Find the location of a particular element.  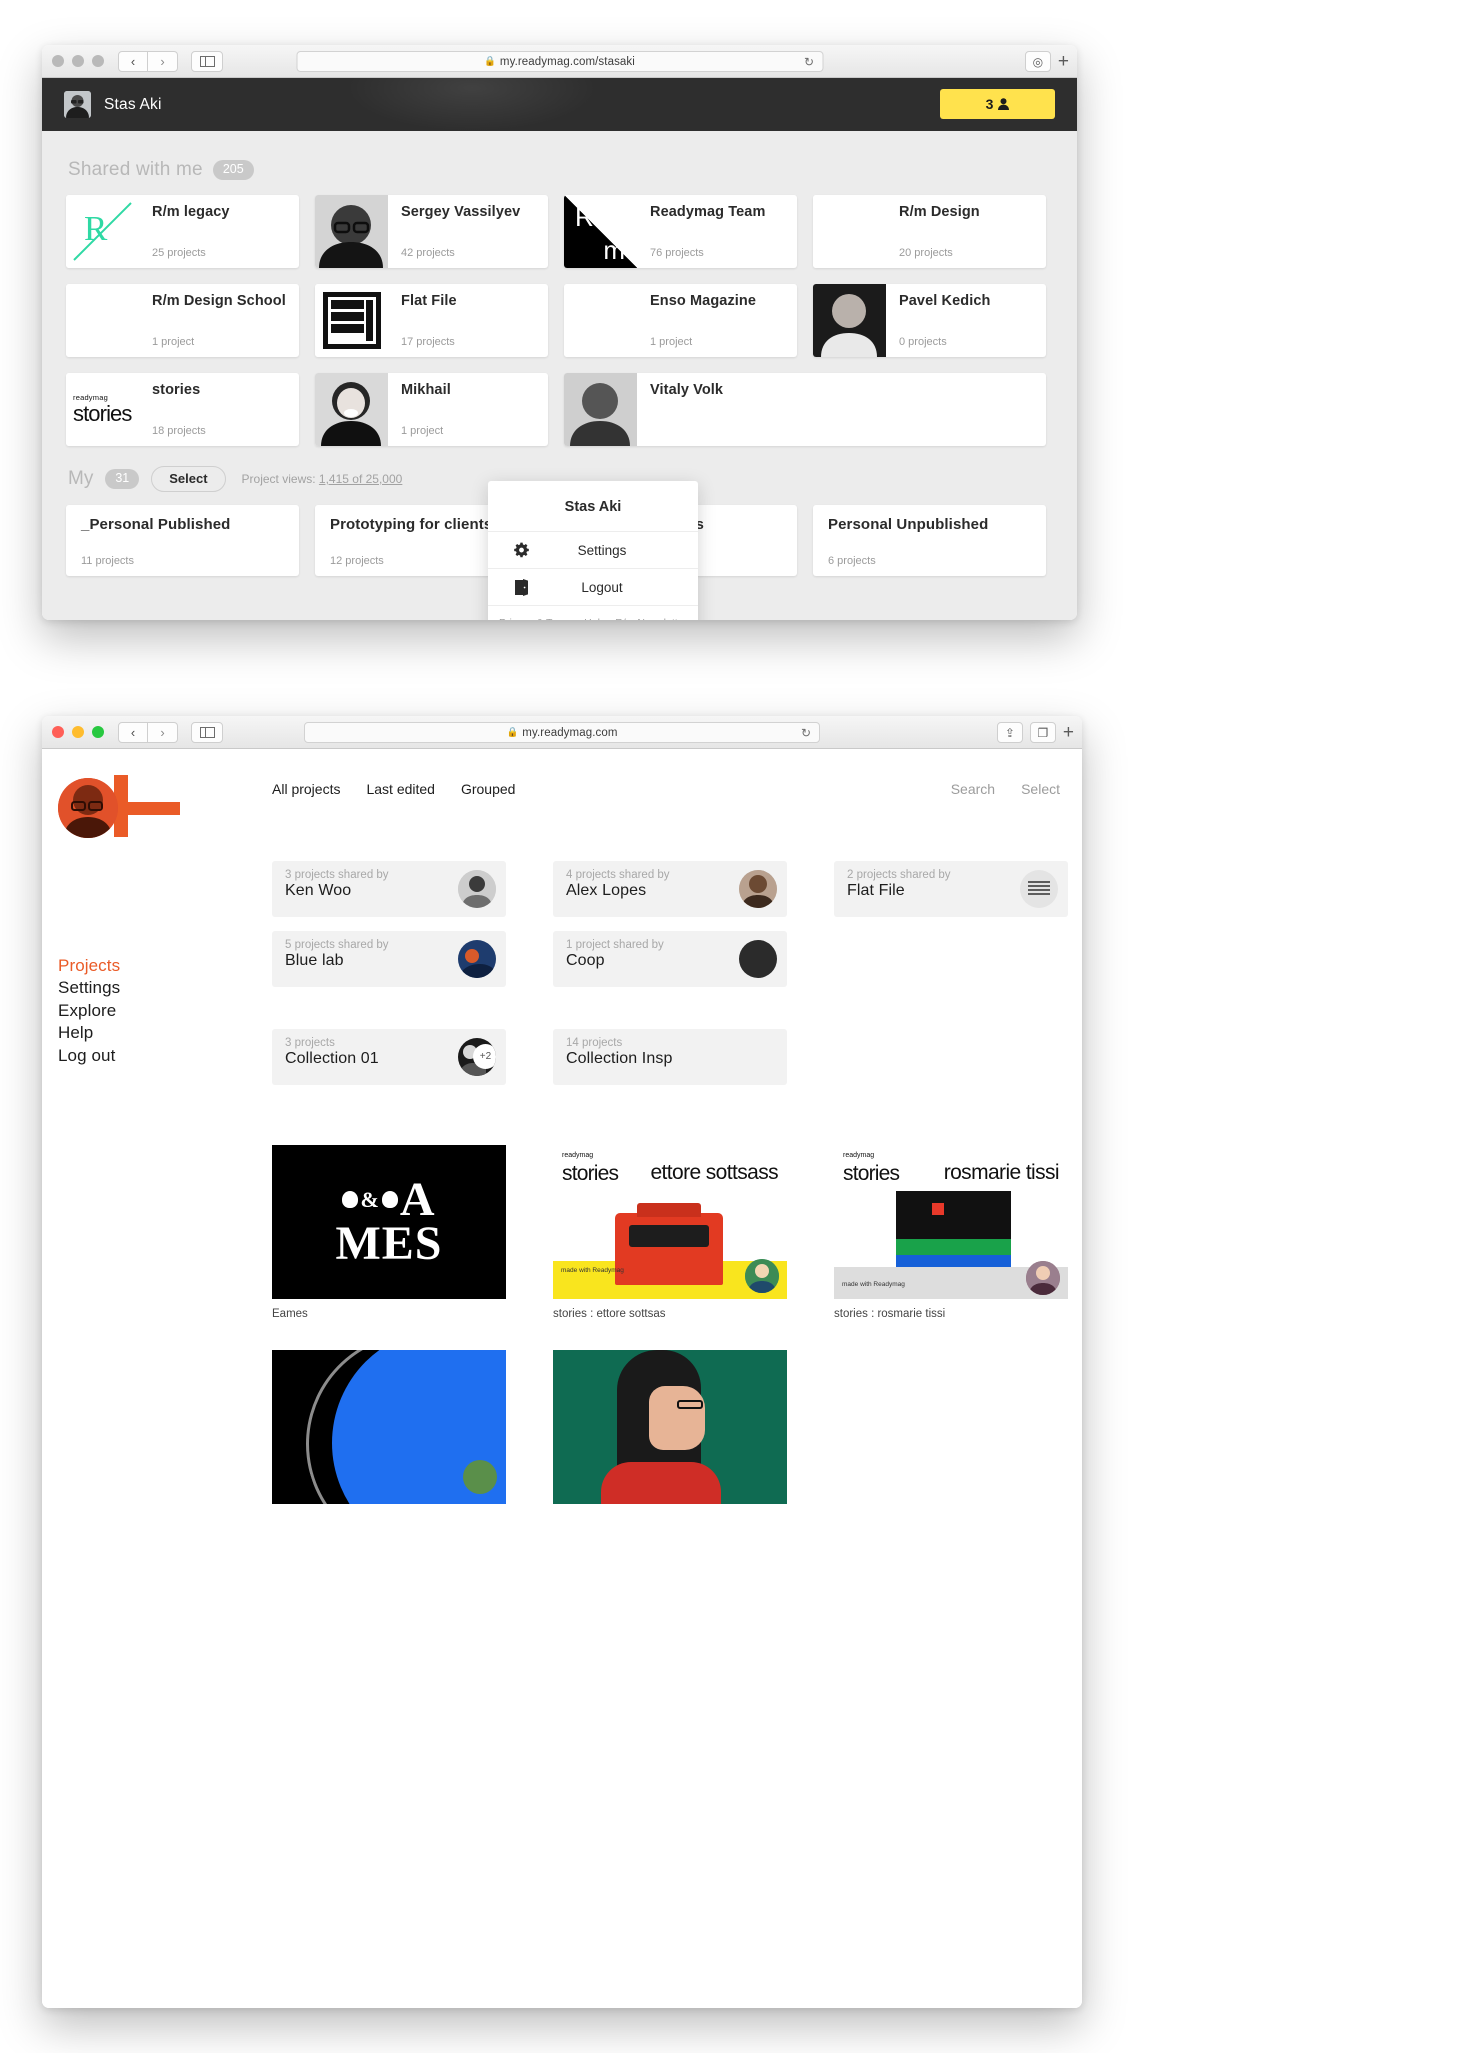

projects-grid: & A EAMES MES Eames is located at coordinates (670, 1232).